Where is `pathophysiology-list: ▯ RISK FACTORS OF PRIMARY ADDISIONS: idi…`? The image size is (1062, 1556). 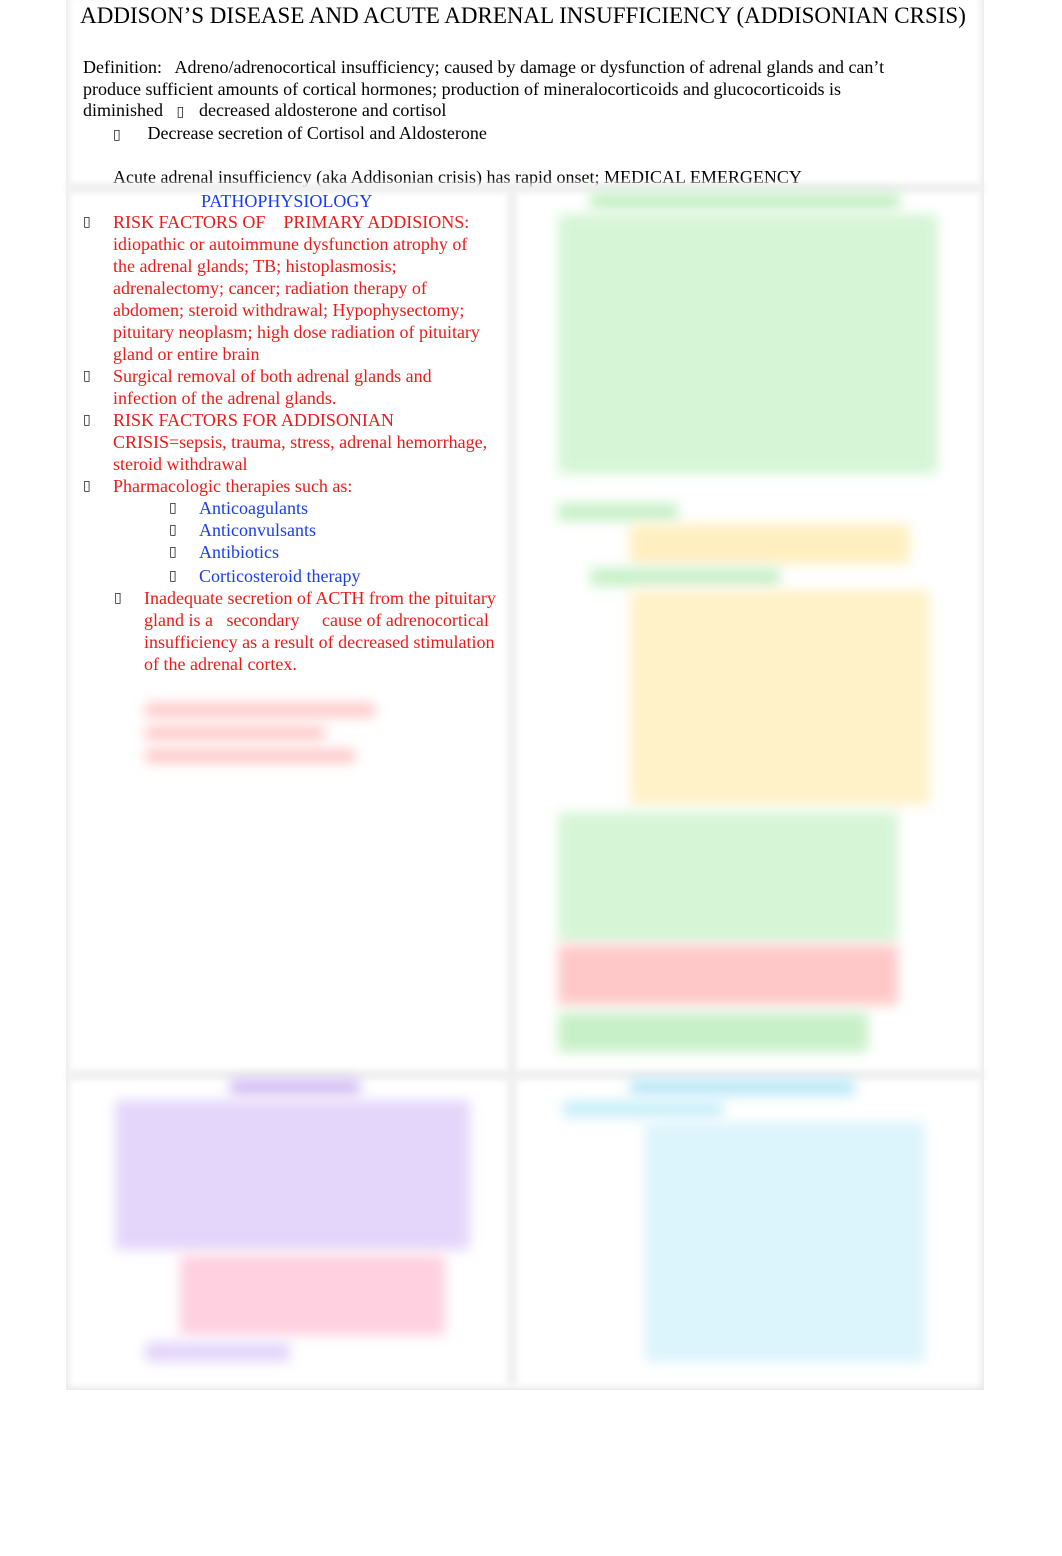
pathophysiology-list: ▯ RISK FACTORS OF PRIMARY ADDISIONS: idi… is located at coordinates (289, 443).